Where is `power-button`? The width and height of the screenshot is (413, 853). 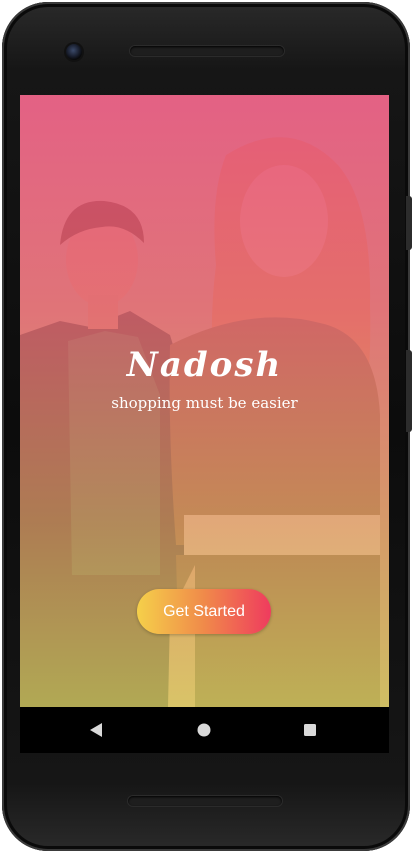
power-button is located at coordinates (409, 391).